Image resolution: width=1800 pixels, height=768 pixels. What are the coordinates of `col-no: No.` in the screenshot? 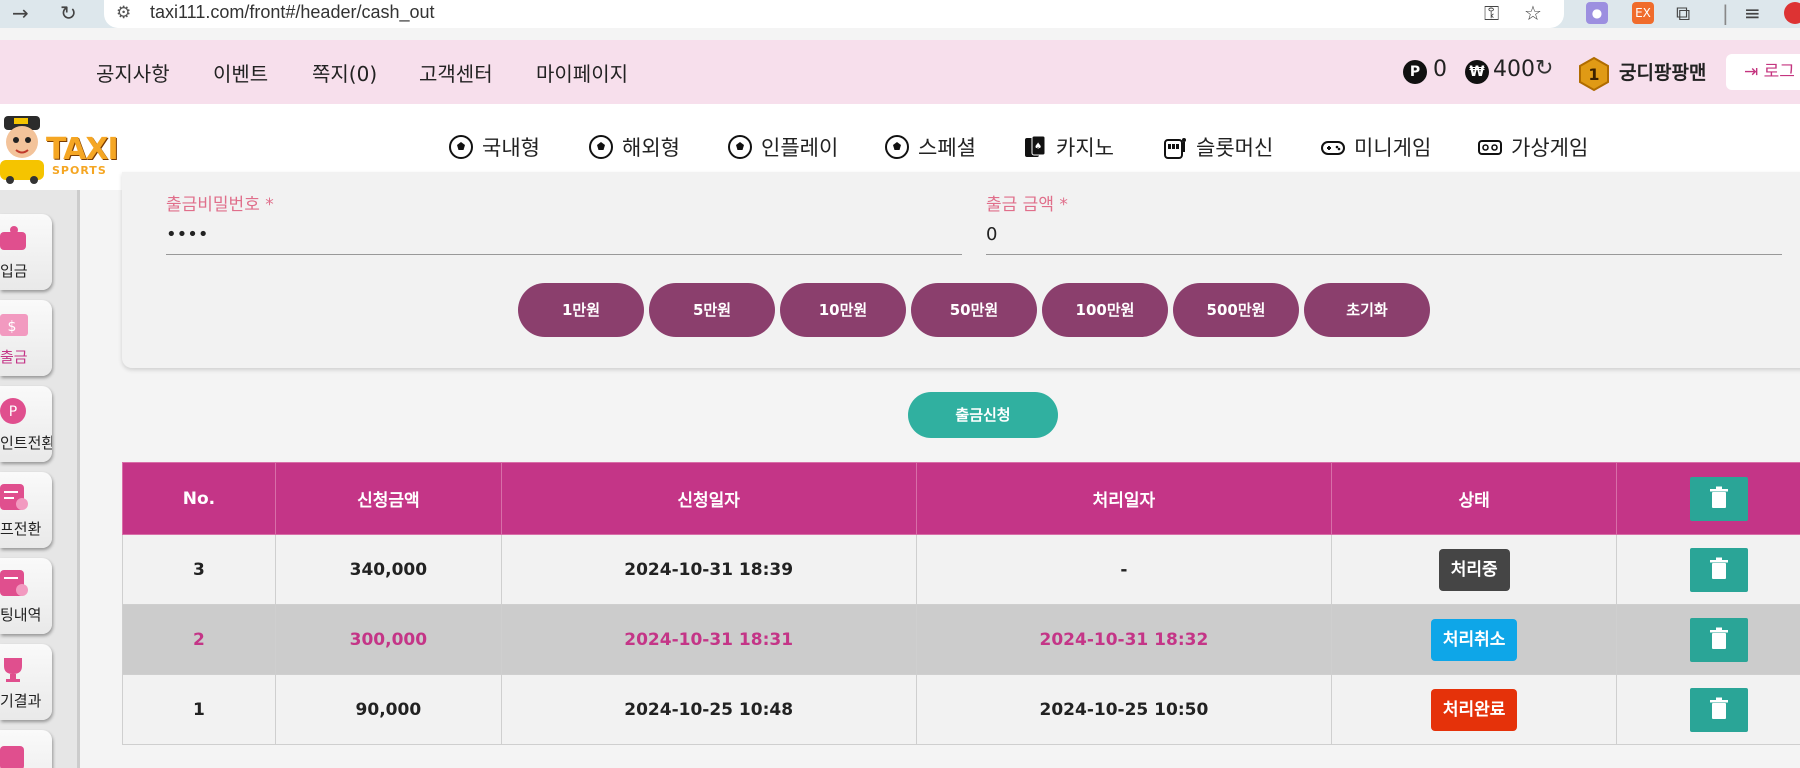 It's located at (199, 498).